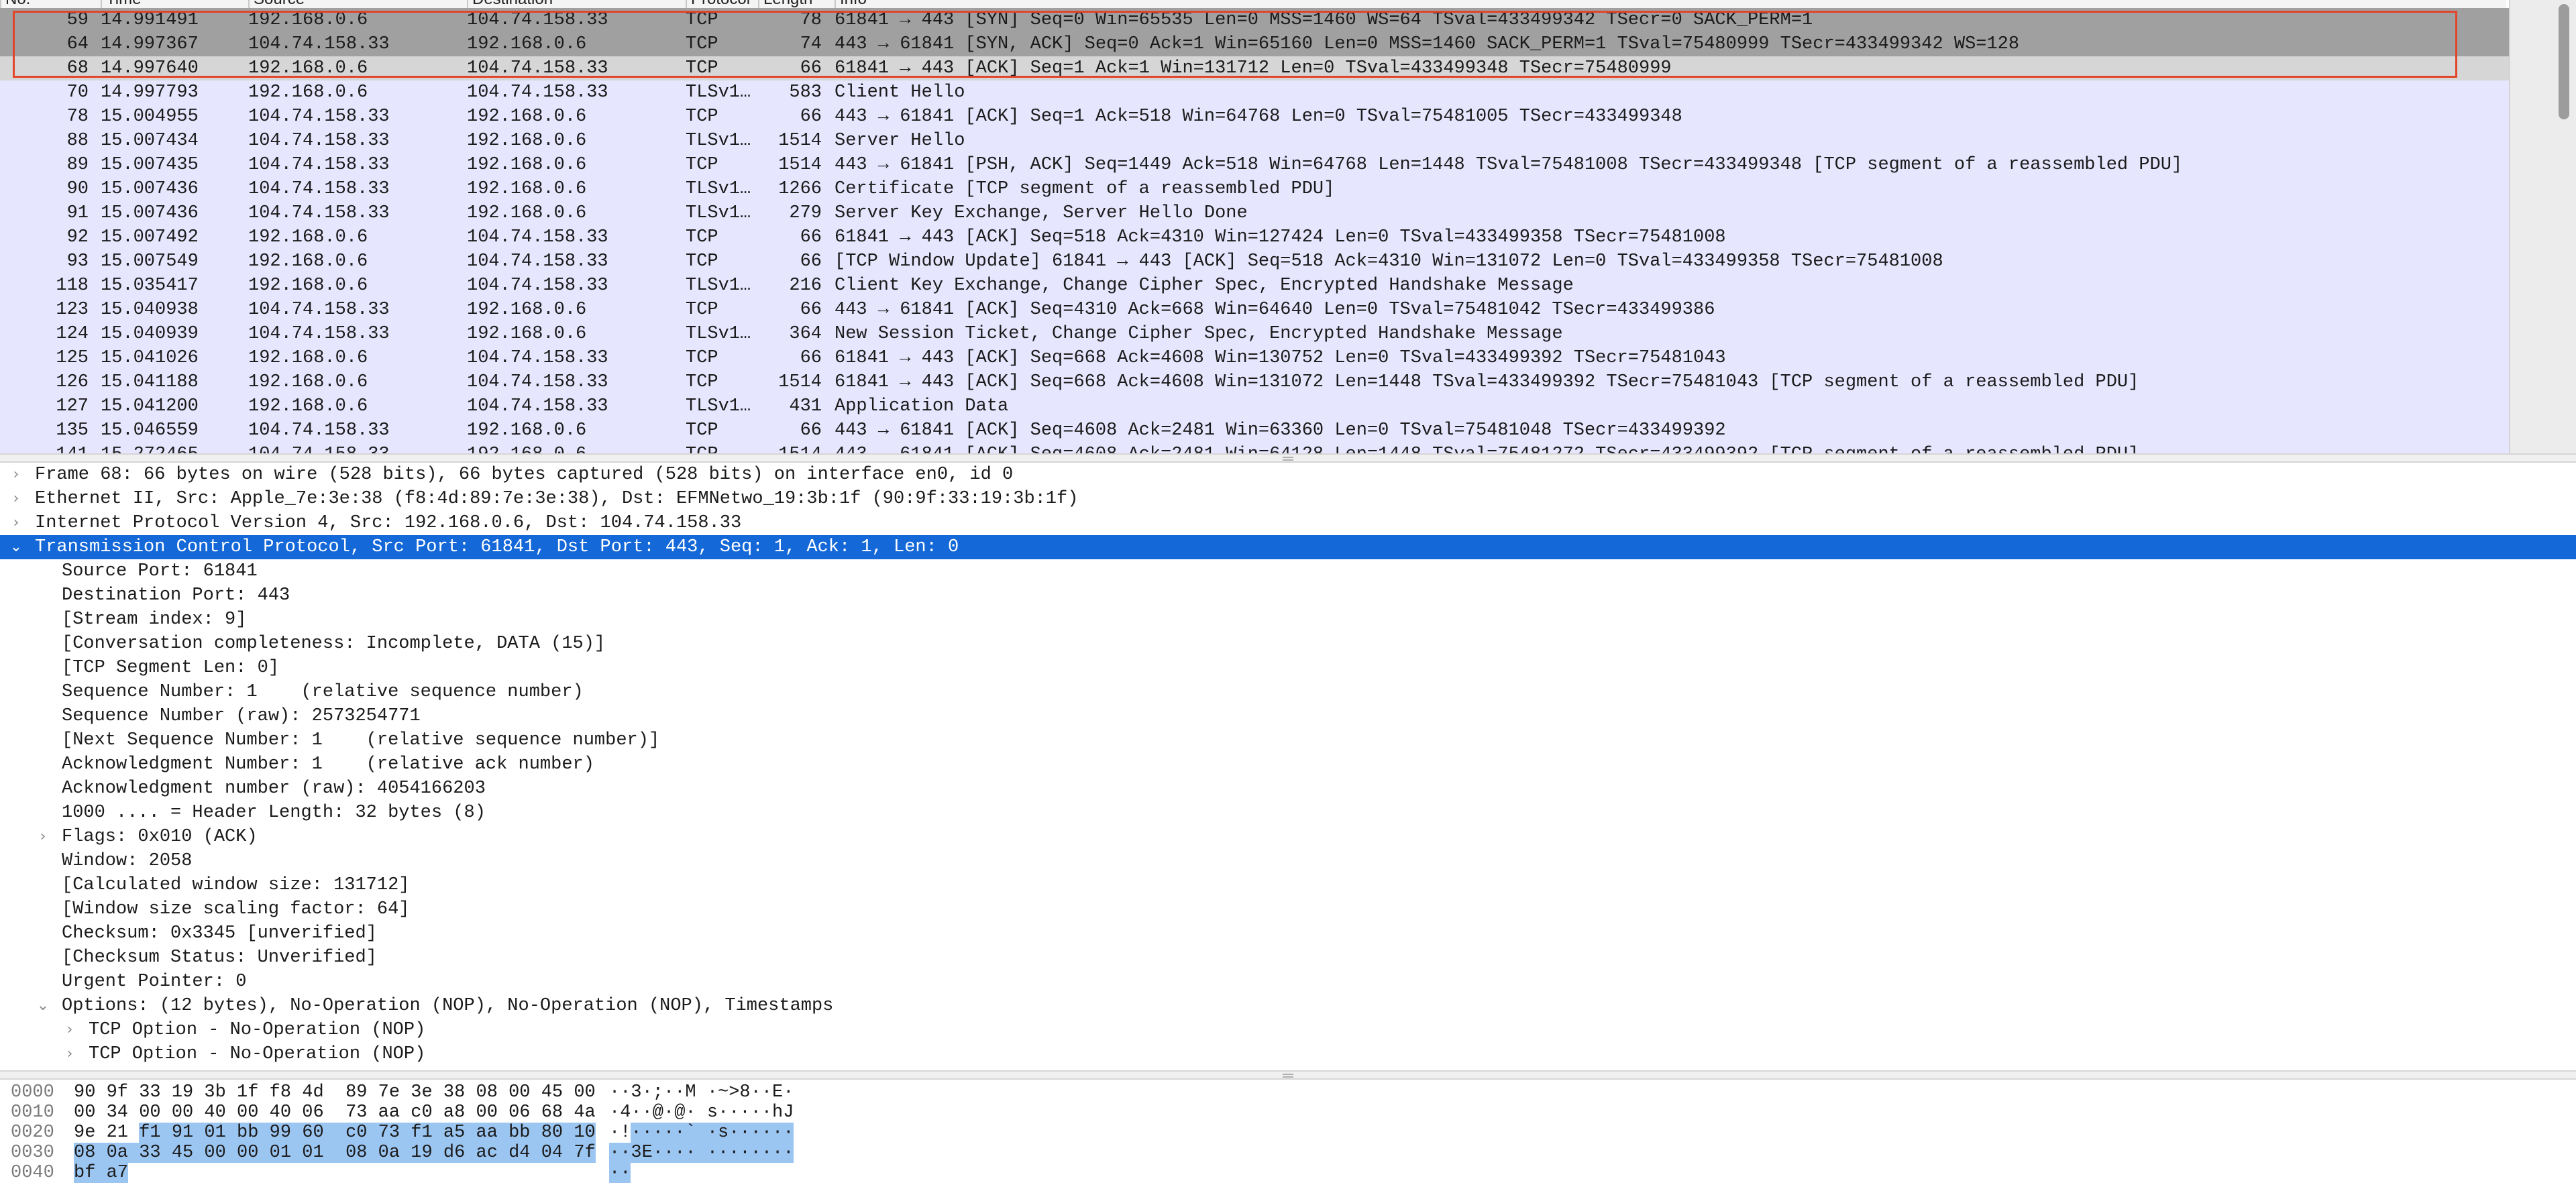  I want to click on column-header-source: Source, so click(357, 4).